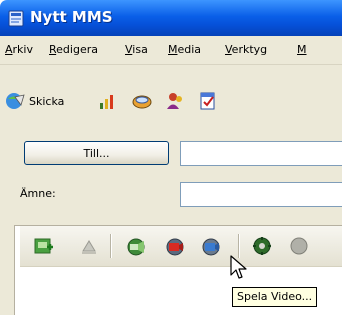 The height and width of the screenshot is (315, 342). What do you see at coordinates (71, 17) in the screenshot?
I see `window-title: Nytt MMS` at bounding box center [71, 17].